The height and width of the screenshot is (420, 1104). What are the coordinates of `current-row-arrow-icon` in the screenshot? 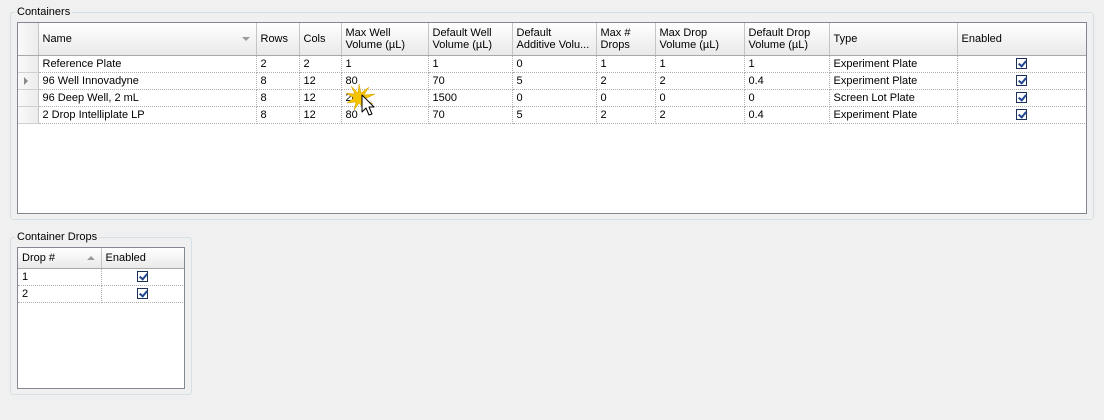 It's located at (26, 80).